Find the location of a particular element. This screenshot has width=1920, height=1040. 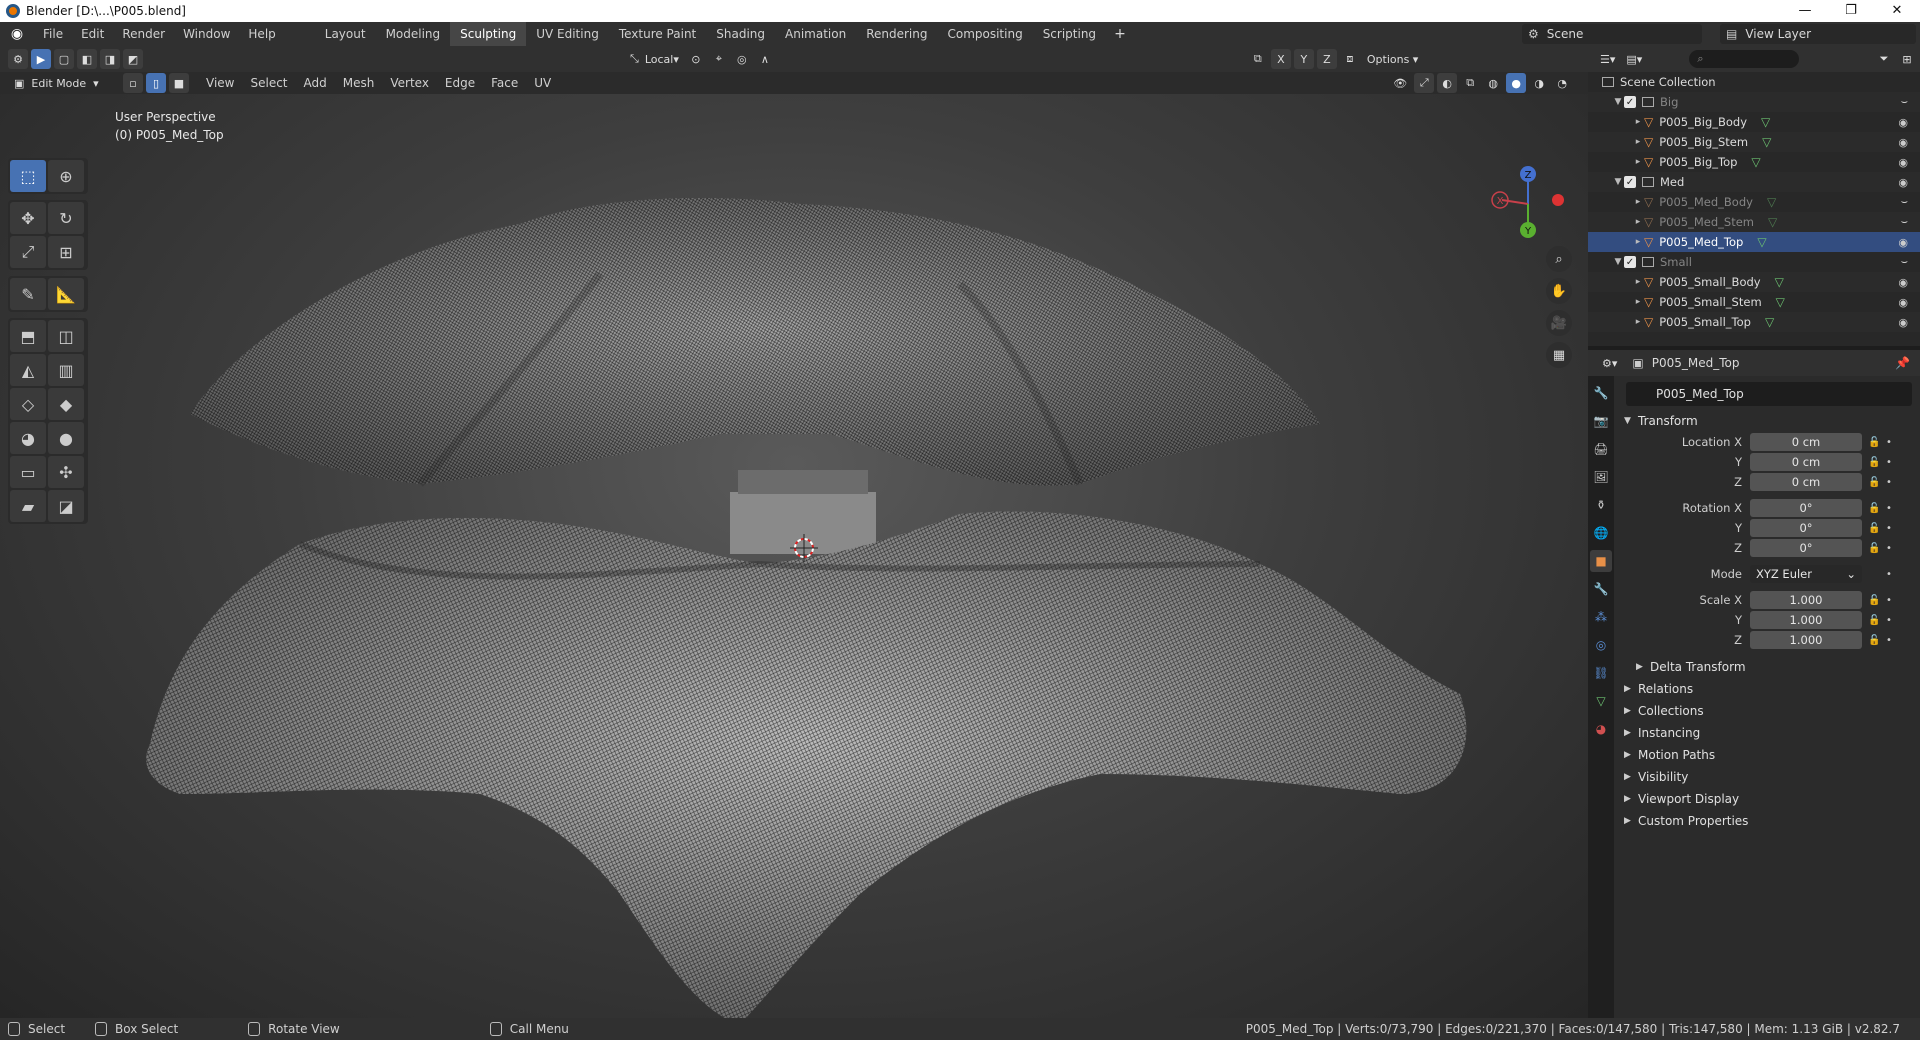

select-tool-icon: ▶ is located at coordinates (41, 59).